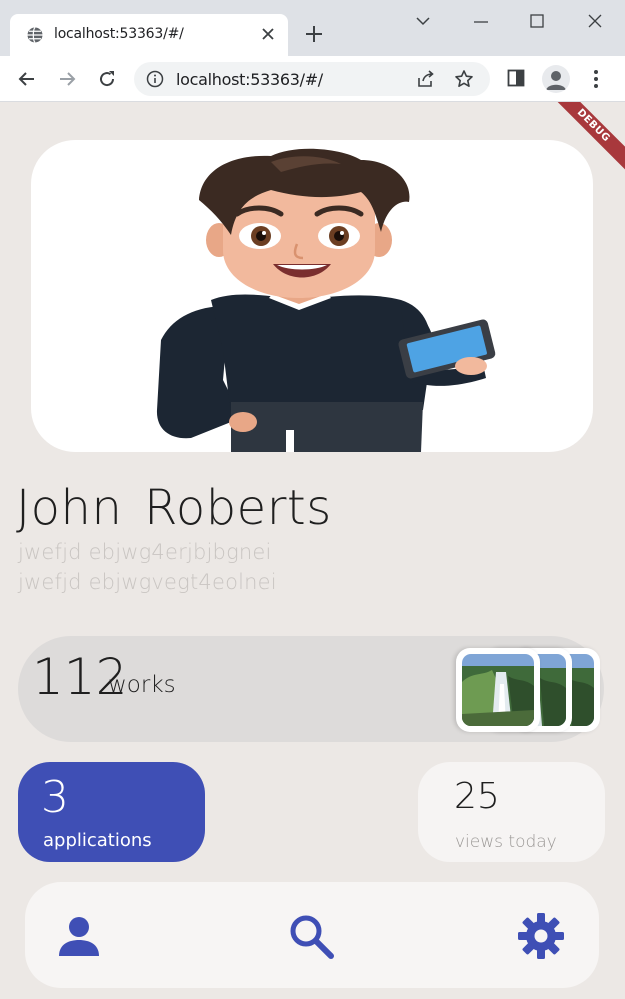 The image size is (625, 999). Describe the element at coordinates (426, 79) in the screenshot. I see `share-icon` at that location.